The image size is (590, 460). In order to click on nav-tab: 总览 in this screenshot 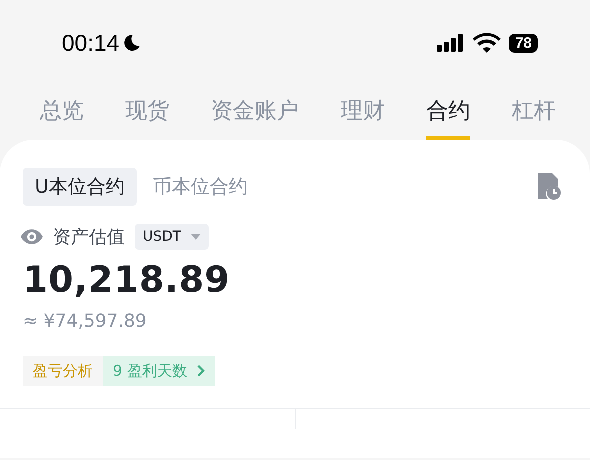, I will do `click(62, 118)`.